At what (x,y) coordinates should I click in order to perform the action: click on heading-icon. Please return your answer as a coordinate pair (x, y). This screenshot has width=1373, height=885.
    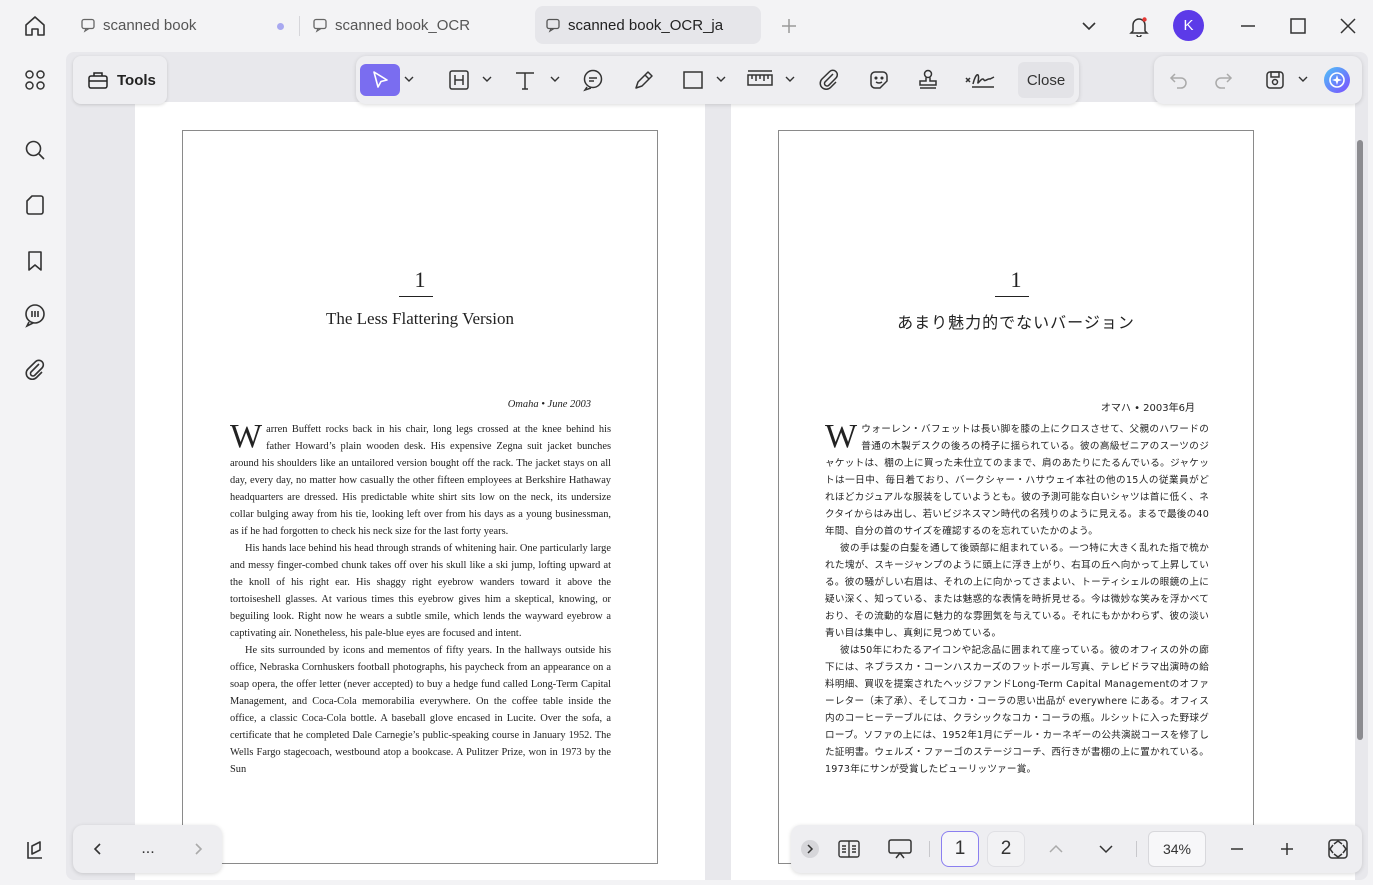
    Looking at the image, I should click on (459, 80).